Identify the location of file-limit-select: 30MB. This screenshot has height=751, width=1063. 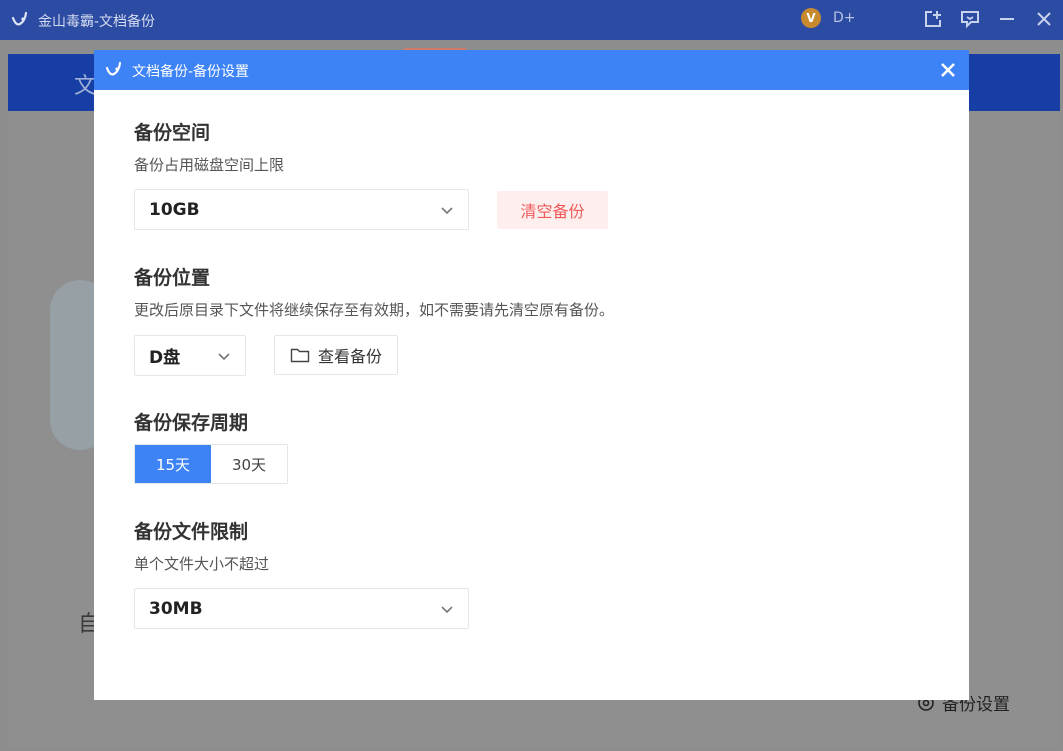
(301, 608).